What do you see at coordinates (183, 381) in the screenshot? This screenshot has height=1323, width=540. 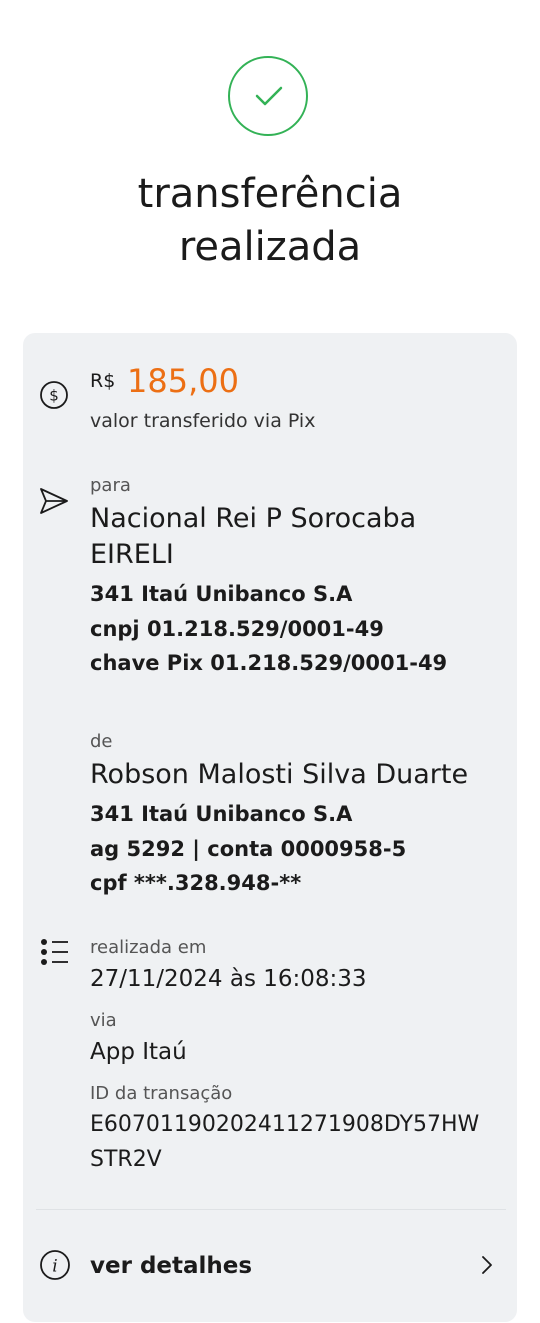 I see `transfer-amount: 185,00` at bounding box center [183, 381].